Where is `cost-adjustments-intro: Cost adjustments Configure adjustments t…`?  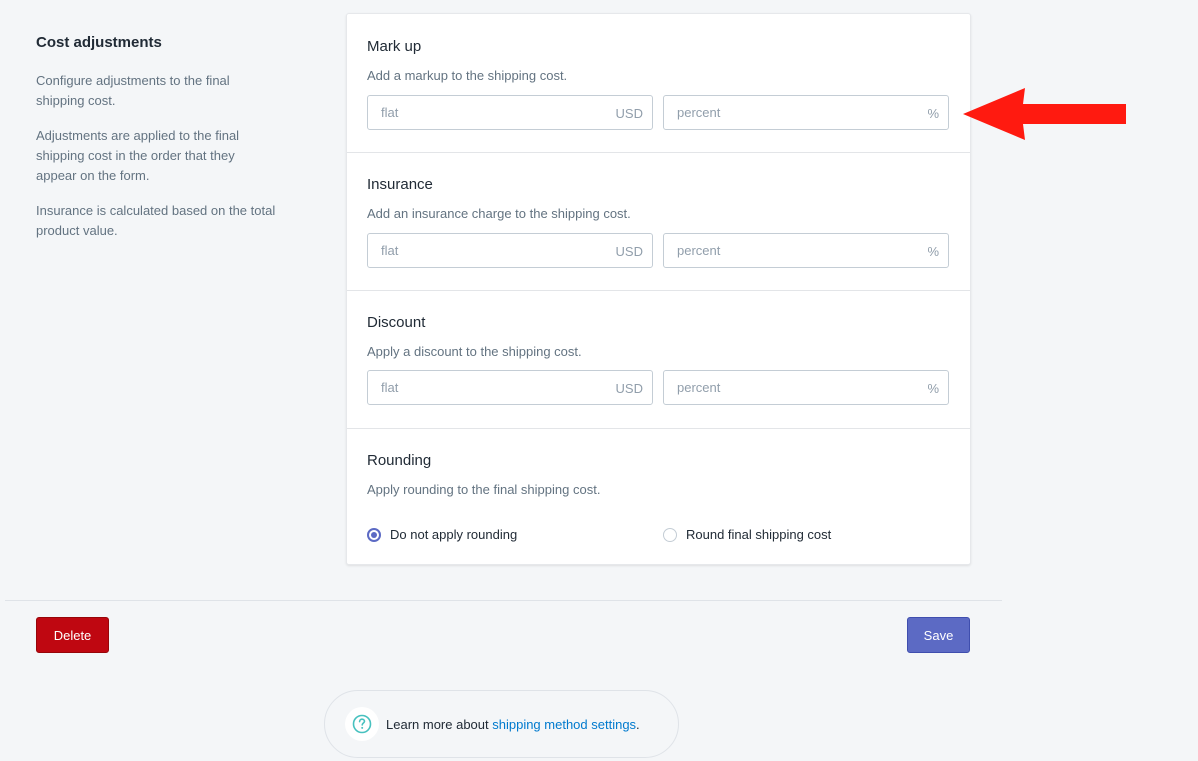 cost-adjustments-intro: Cost adjustments Configure adjustments t… is located at coordinates (156, 144).